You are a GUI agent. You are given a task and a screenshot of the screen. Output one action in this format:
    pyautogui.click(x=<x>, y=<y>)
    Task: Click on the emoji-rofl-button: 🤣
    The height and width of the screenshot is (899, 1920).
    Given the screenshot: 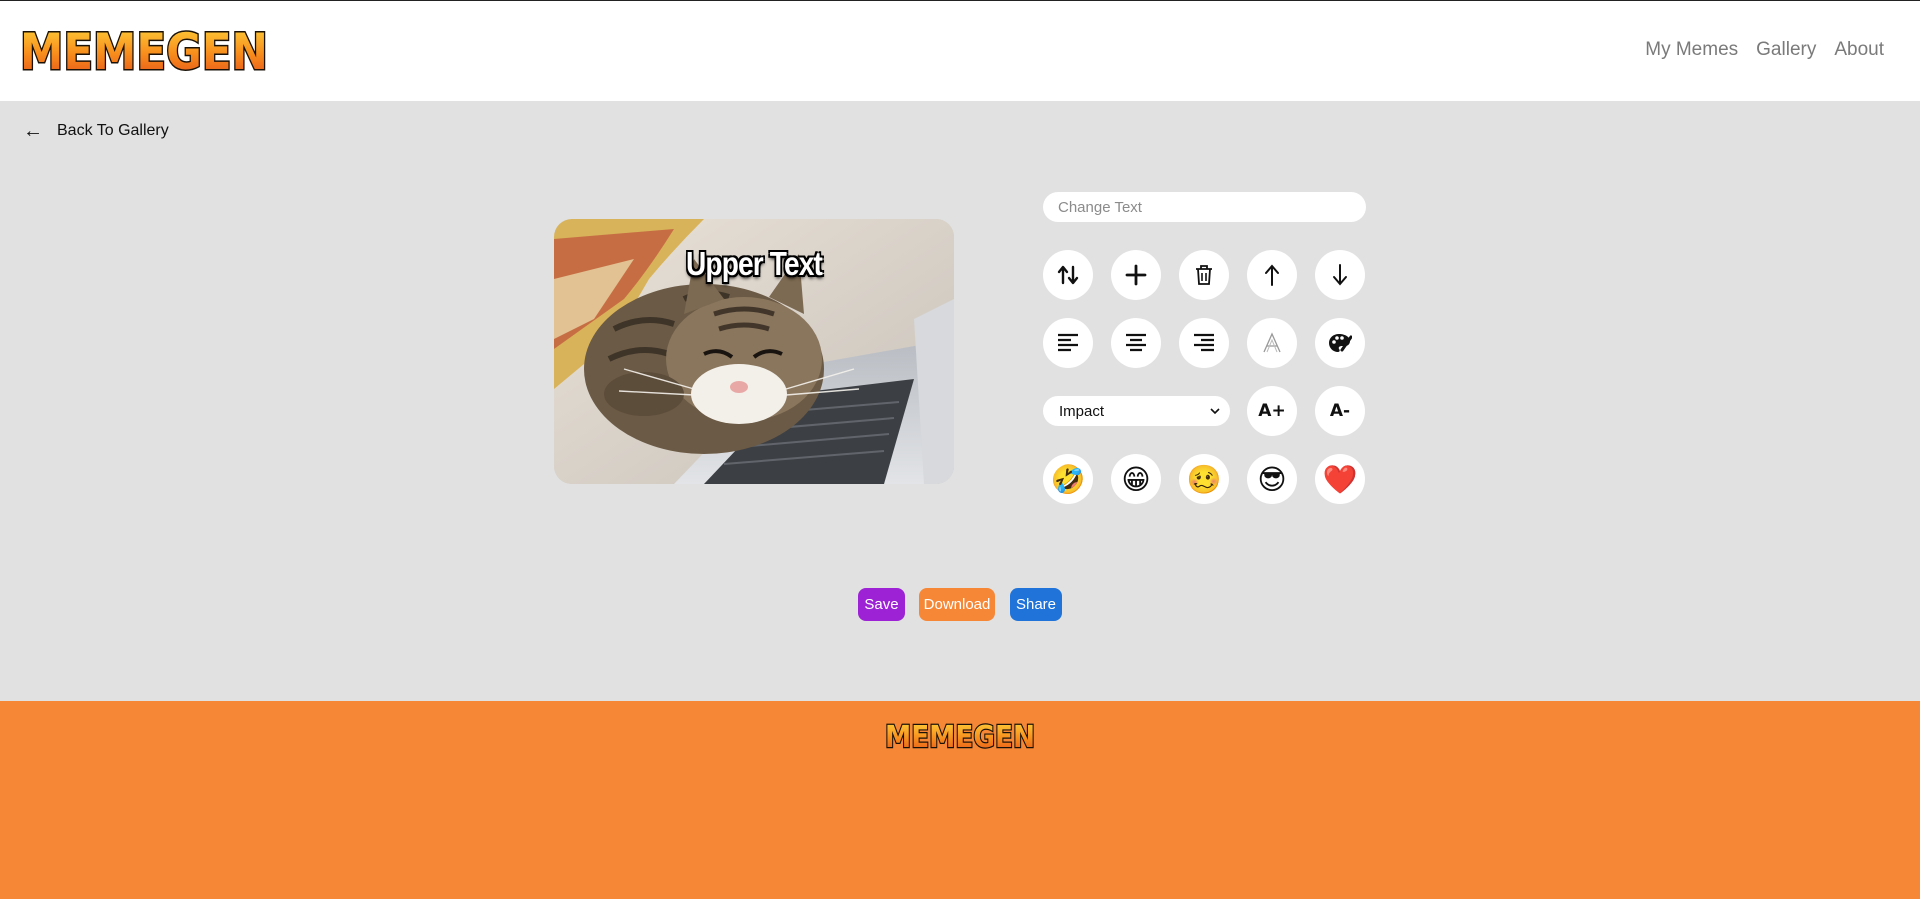 What is the action you would take?
    pyautogui.click(x=1068, y=479)
    